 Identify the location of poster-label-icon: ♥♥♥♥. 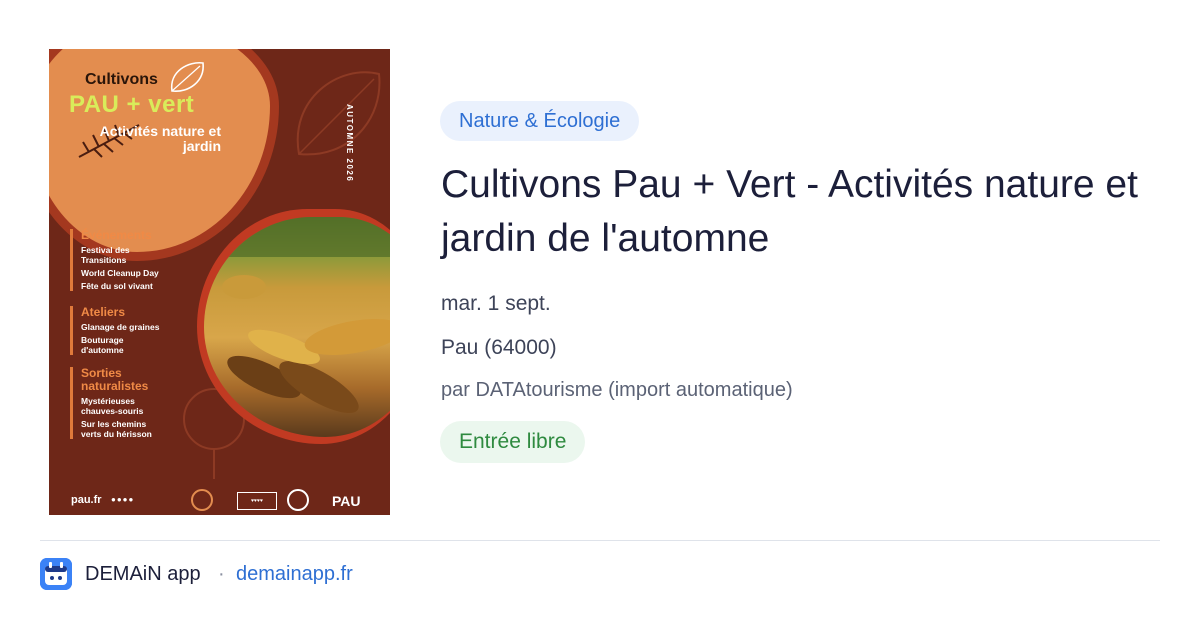
(257, 501).